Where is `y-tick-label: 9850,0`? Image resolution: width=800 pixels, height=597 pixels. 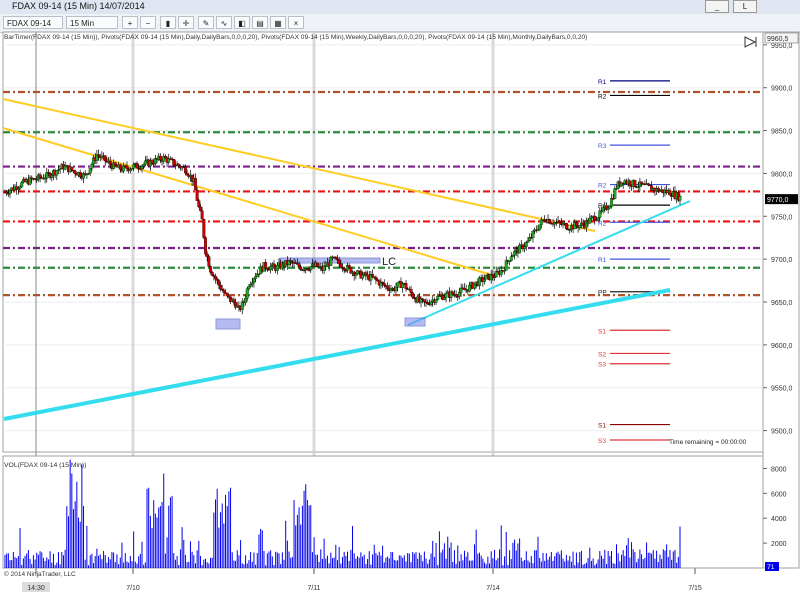
y-tick-label: 9850,0 is located at coordinates (782, 132).